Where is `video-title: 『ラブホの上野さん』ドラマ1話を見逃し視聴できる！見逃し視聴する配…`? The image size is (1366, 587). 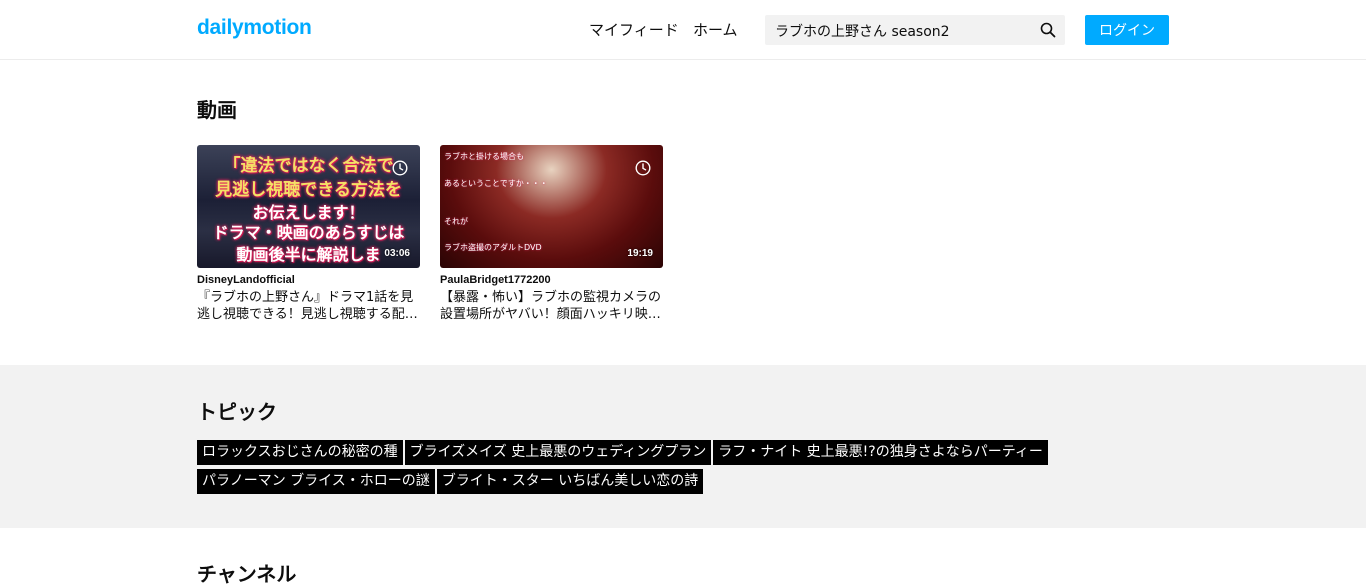 video-title: 『ラブホの上野さん』ドラマ1話を見逃し視聴できる！見逃し視聴する配… is located at coordinates (308, 306).